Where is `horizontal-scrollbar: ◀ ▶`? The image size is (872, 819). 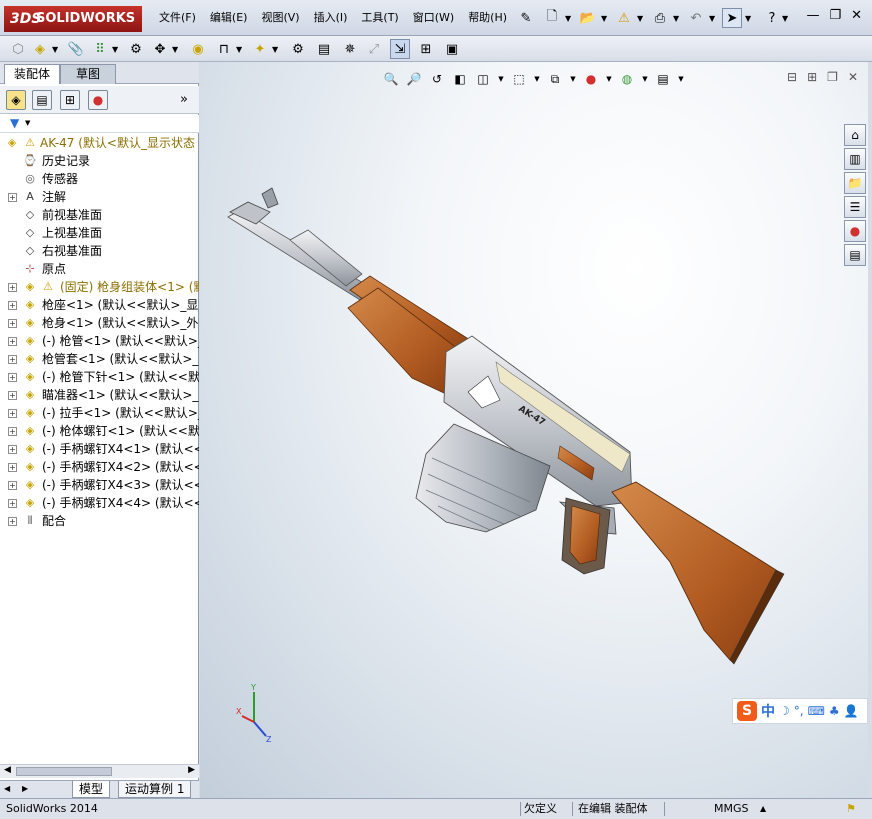 horizontal-scrollbar: ◀ ▶ is located at coordinates (99, 771).